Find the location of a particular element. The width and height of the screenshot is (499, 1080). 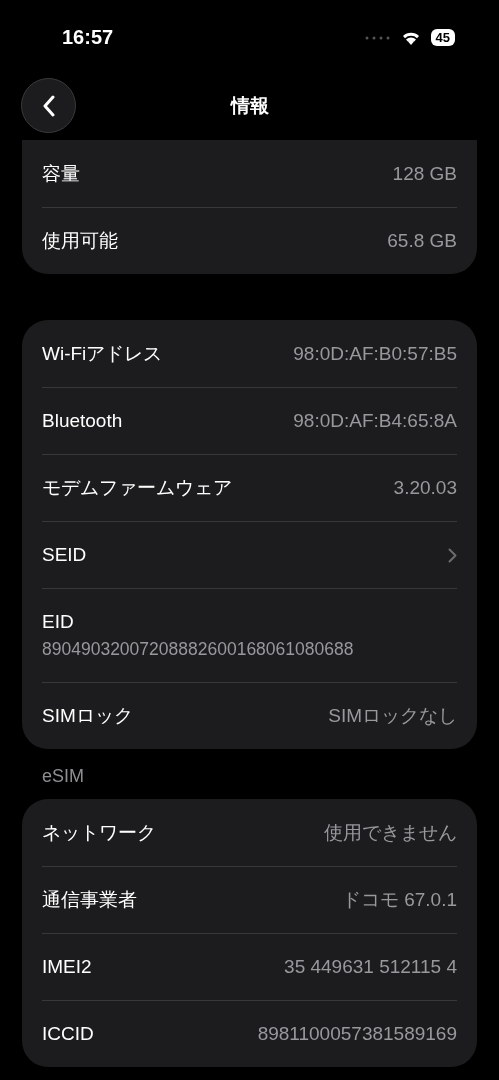

row-value: ドコモ 67.0.1 is located at coordinates (399, 900).